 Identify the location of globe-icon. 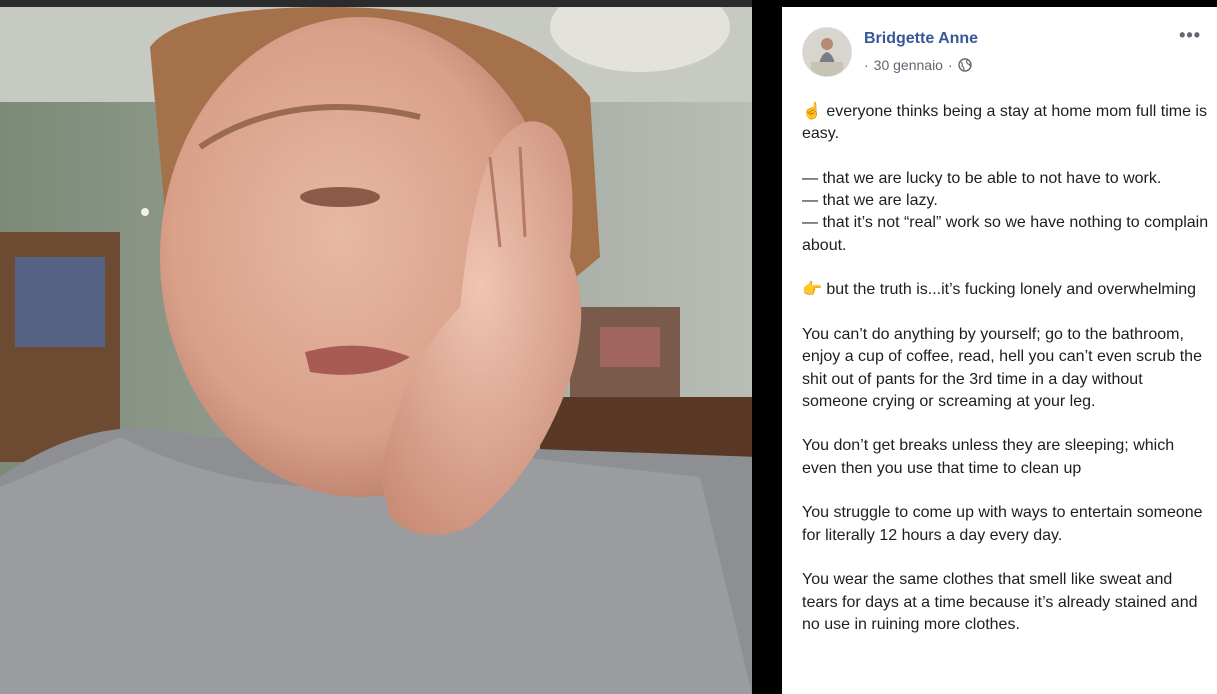
(964, 65).